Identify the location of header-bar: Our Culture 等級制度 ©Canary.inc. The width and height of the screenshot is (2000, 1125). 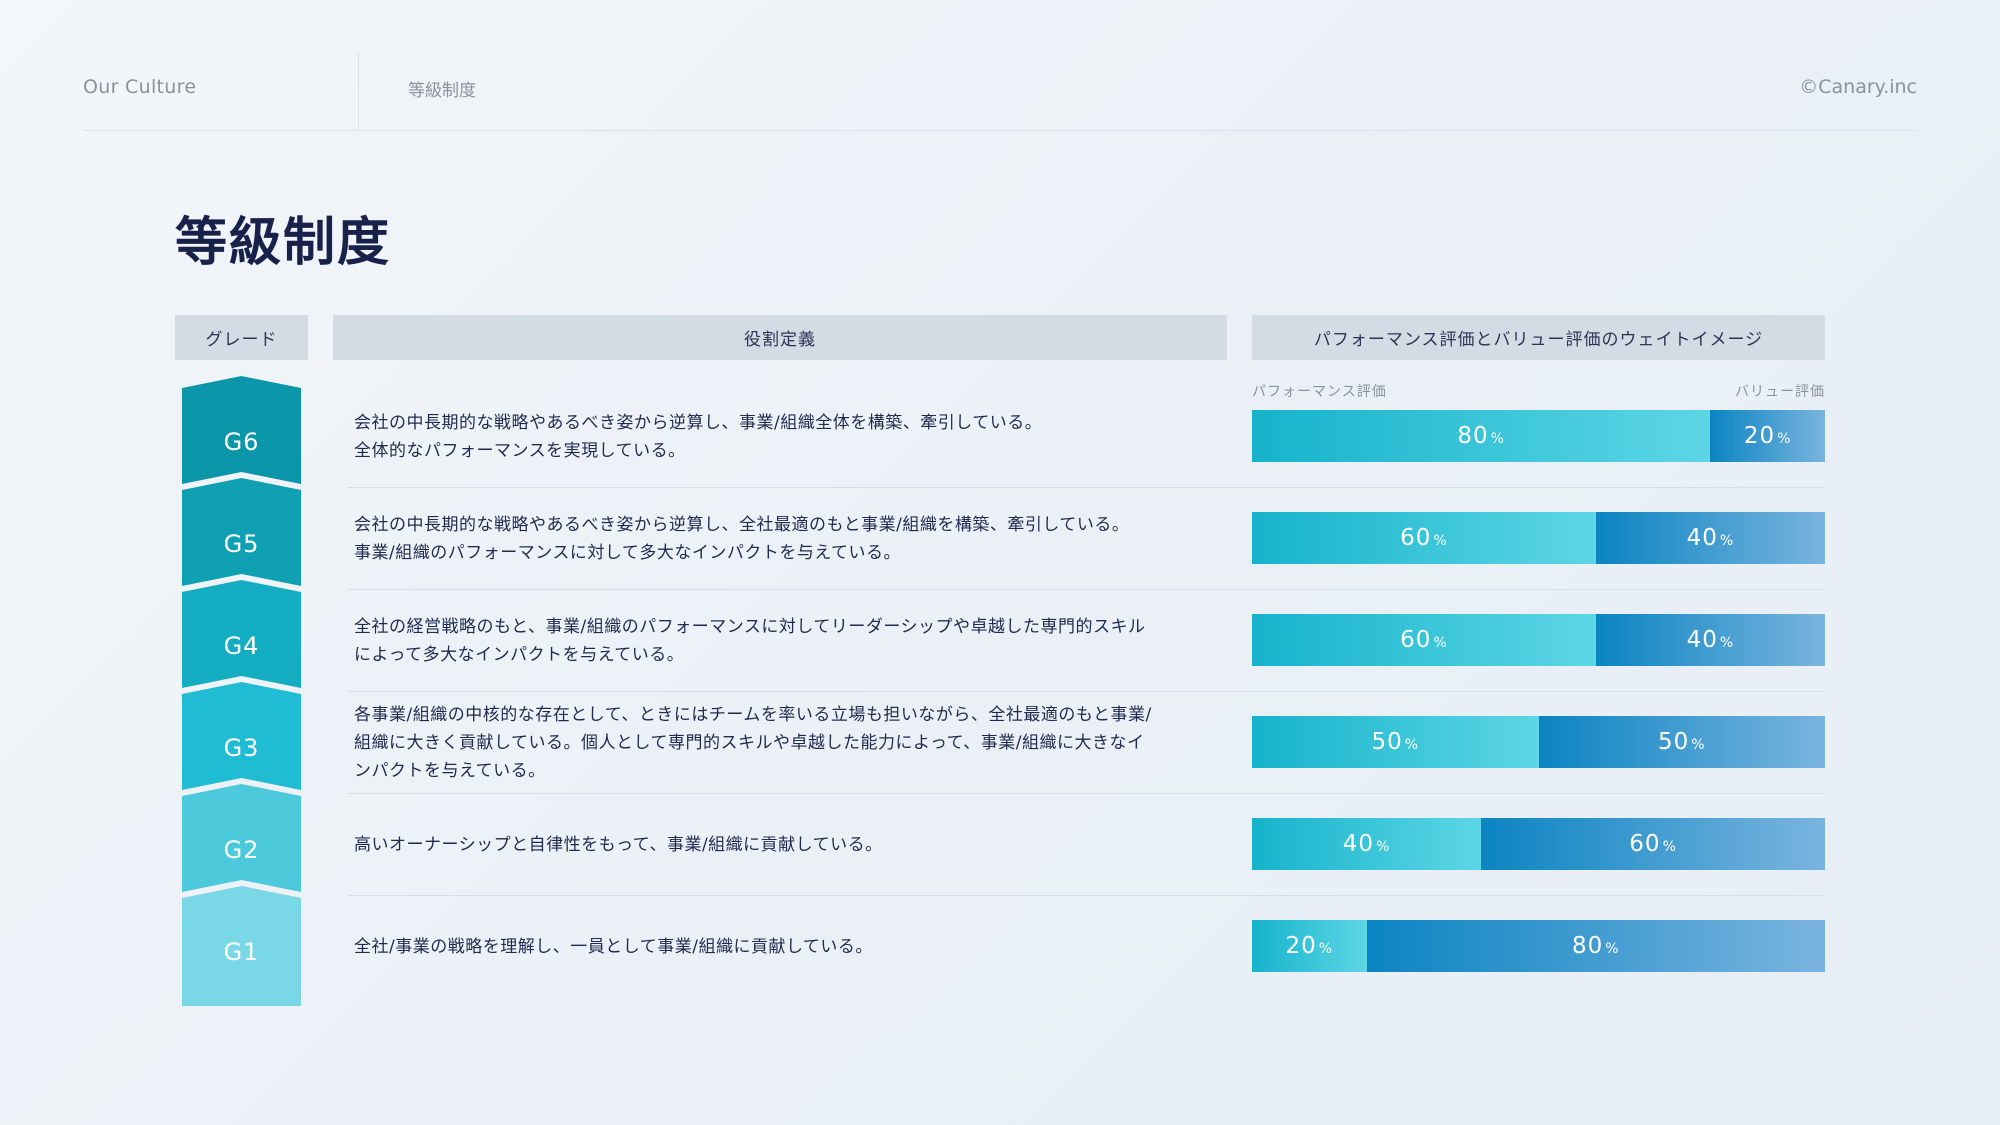
(1000, 91).